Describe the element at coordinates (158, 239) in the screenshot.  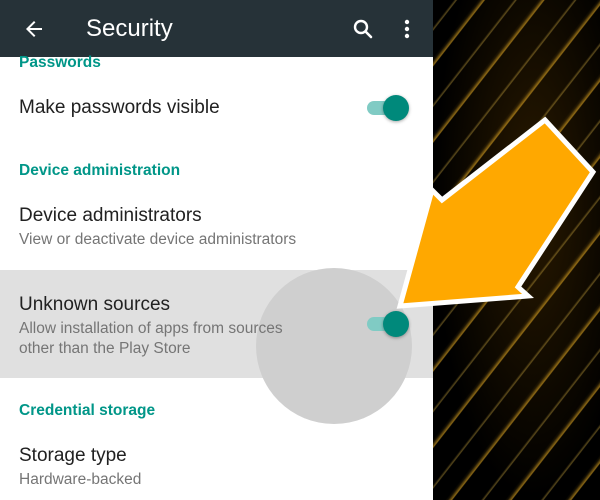
I see `setting-subtitle: View or deactivate device administrators` at that location.